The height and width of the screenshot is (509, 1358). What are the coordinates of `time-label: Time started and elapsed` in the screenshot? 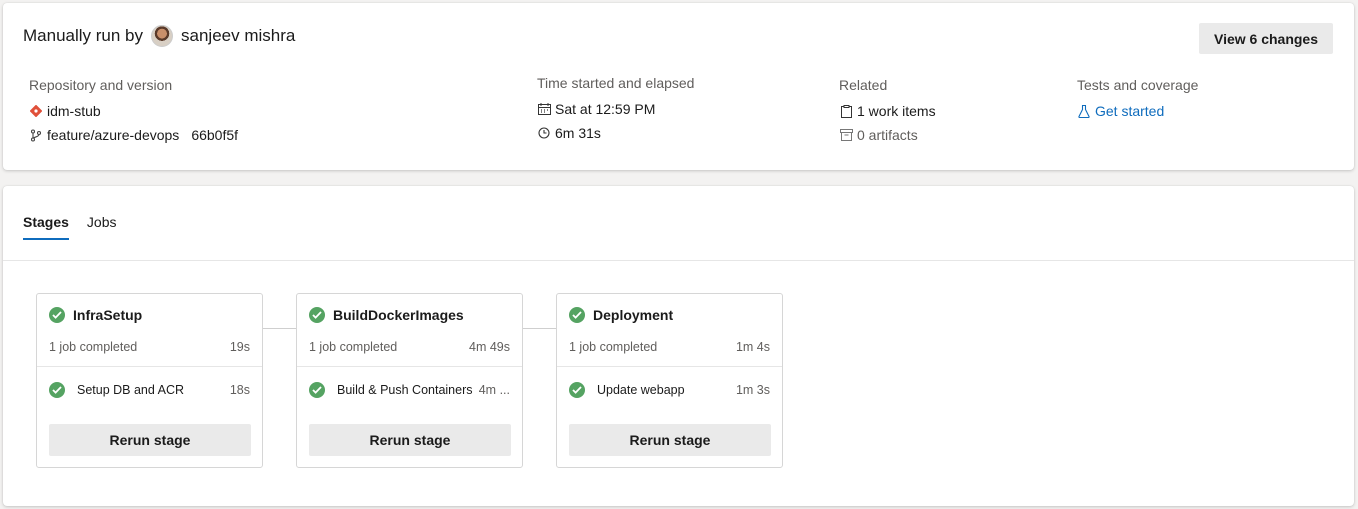 It's located at (616, 83).